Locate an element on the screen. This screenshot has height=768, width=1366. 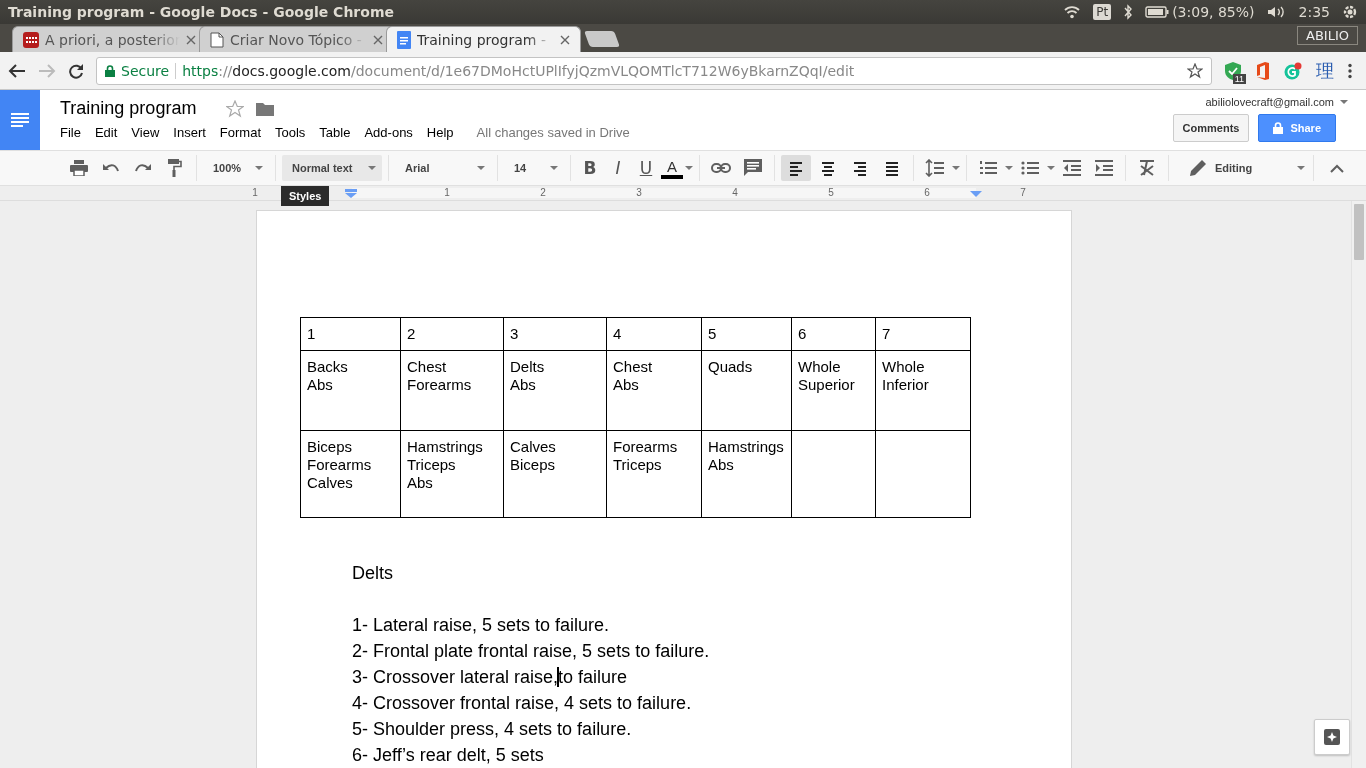
menu-item: Help is located at coordinates (440, 132).